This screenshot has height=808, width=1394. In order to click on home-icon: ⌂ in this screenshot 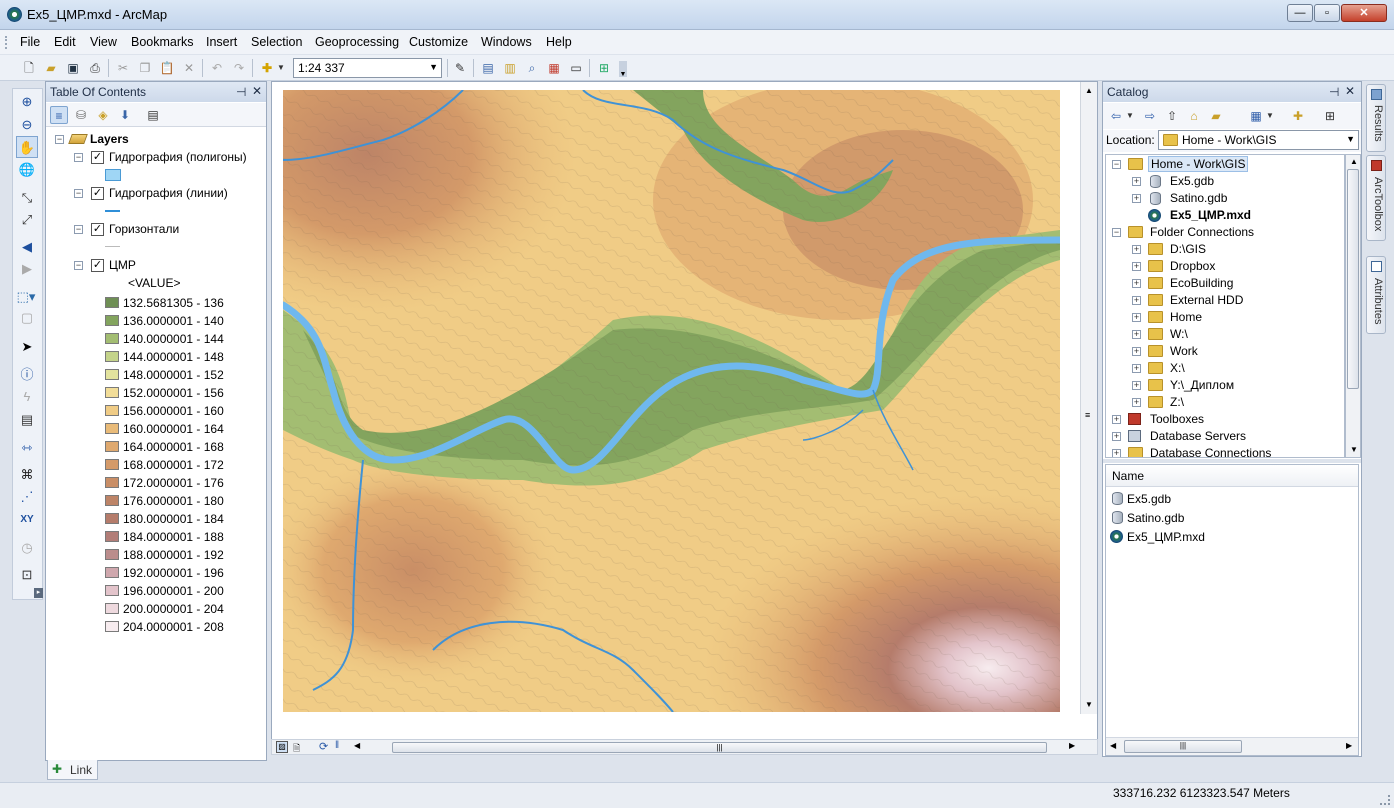, I will do `click(1194, 116)`.